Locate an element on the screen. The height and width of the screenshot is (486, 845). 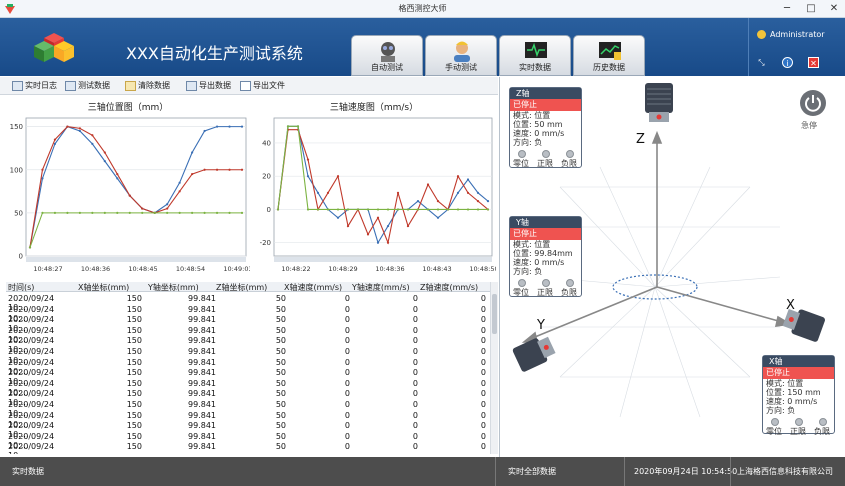
user-info: Administrator is located at coordinates (791, 34).